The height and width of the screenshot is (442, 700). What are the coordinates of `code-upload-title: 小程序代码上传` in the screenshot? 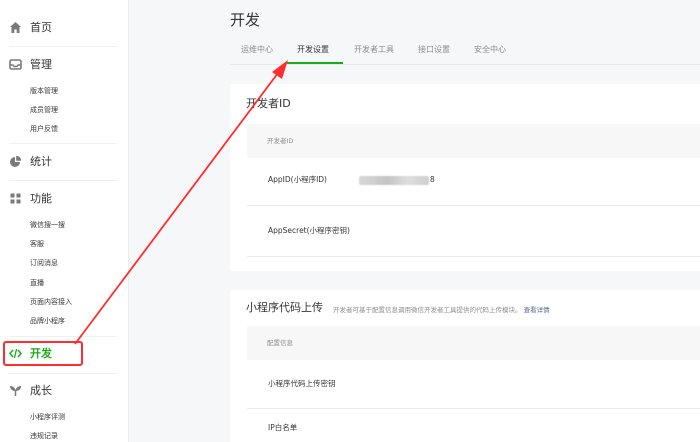 It's located at (284, 307).